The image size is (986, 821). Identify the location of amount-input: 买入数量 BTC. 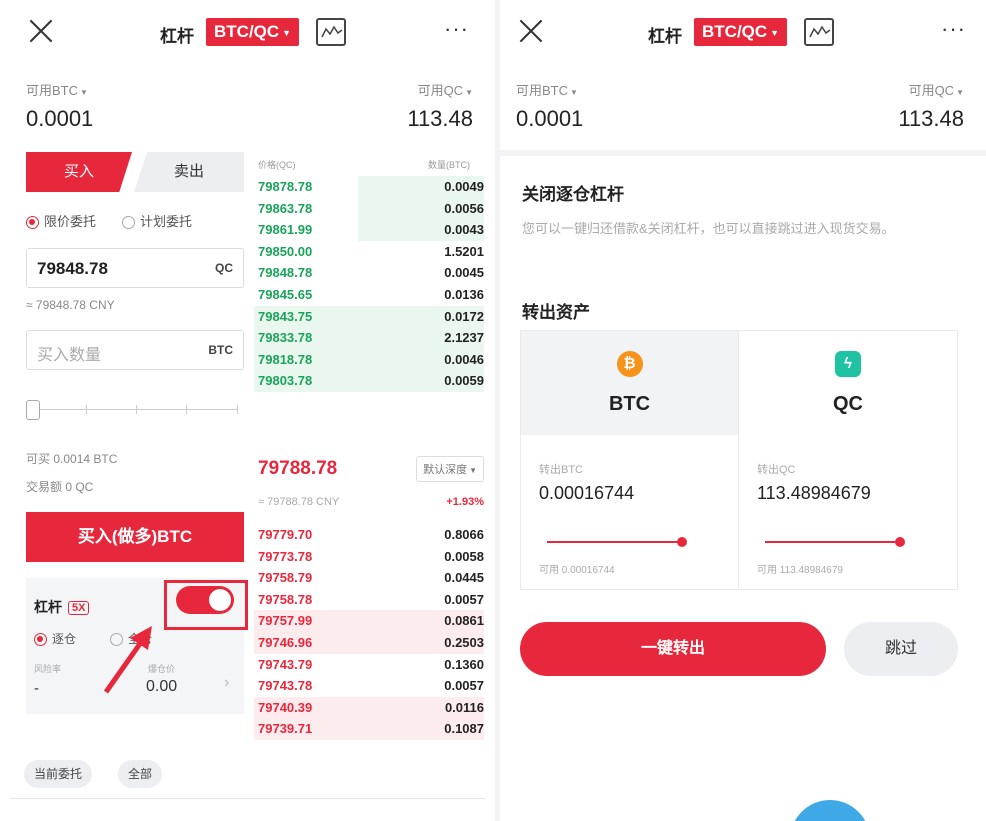
(135, 350).